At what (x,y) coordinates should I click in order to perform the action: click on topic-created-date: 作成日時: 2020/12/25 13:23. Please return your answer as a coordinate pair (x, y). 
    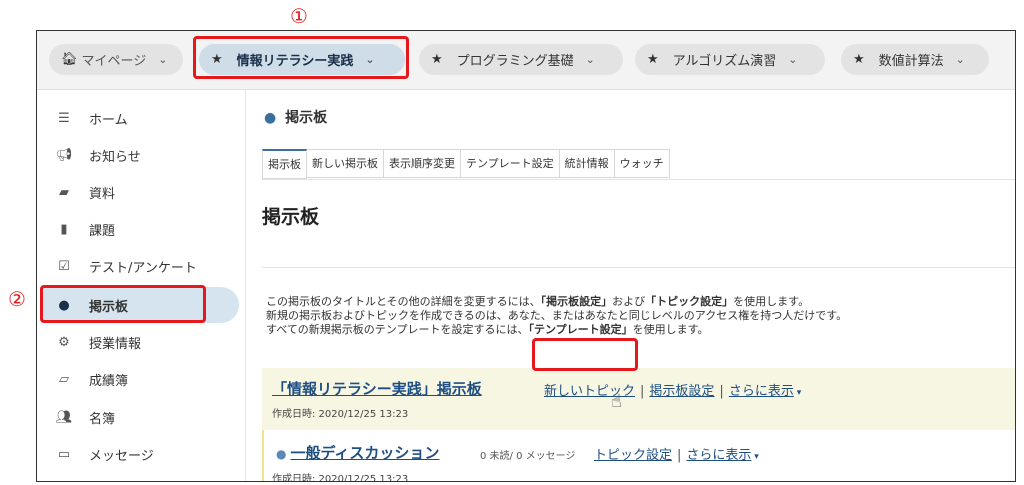
    Looking at the image, I should click on (340, 478).